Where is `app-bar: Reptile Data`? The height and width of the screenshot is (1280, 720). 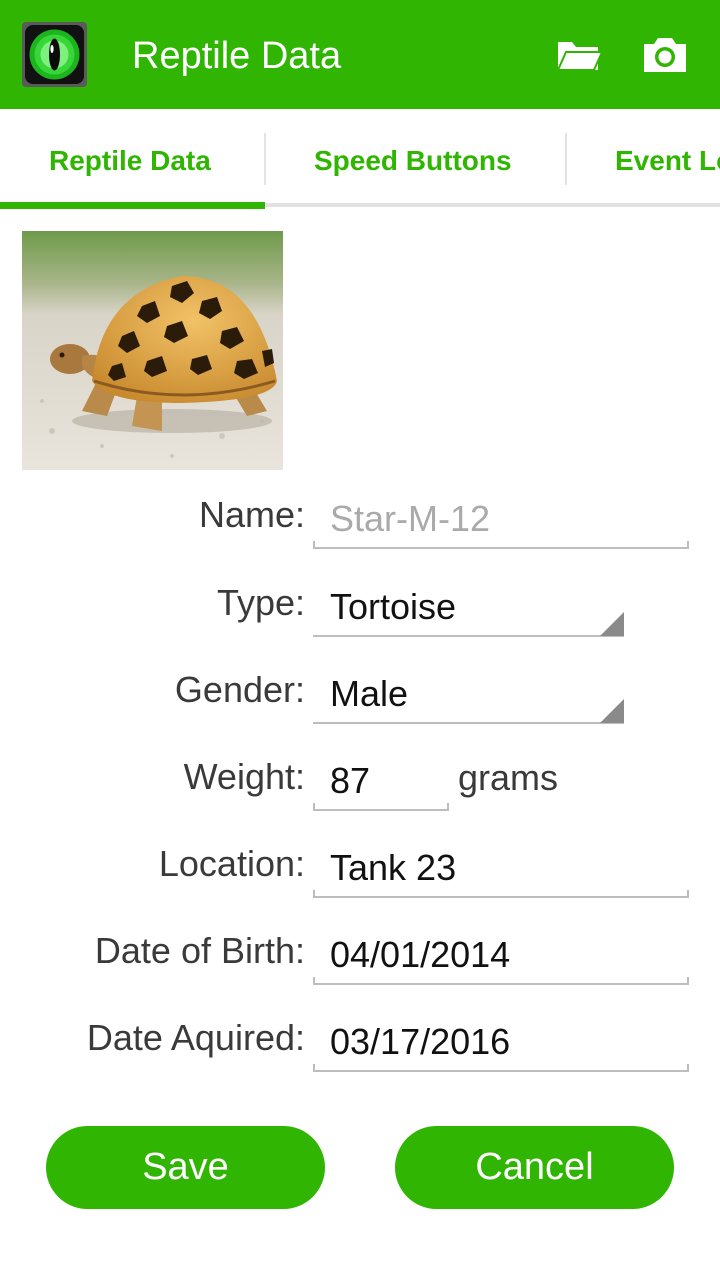
app-bar: Reptile Data is located at coordinates (360, 54).